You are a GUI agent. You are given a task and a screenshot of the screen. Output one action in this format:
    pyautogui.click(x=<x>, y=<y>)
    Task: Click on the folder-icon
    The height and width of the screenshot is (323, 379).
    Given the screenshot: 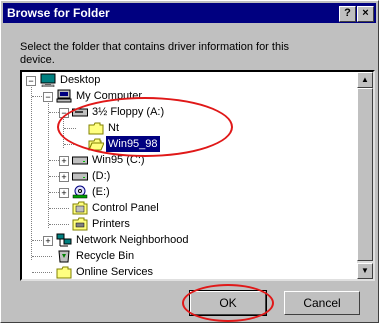 What is the action you would take?
    pyautogui.click(x=64, y=272)
    